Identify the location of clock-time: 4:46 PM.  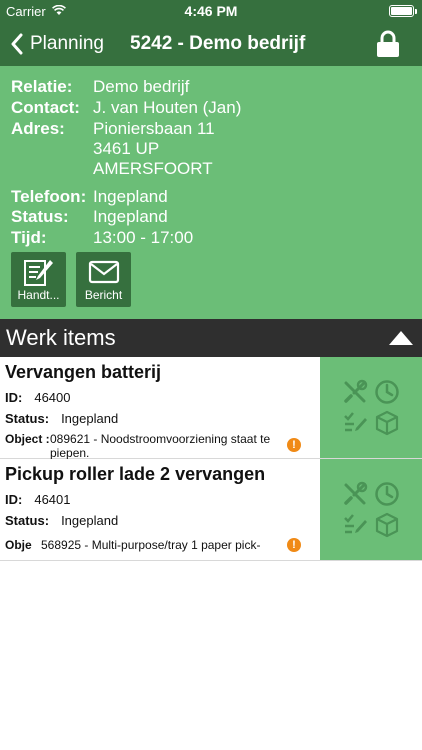
(211, 11).